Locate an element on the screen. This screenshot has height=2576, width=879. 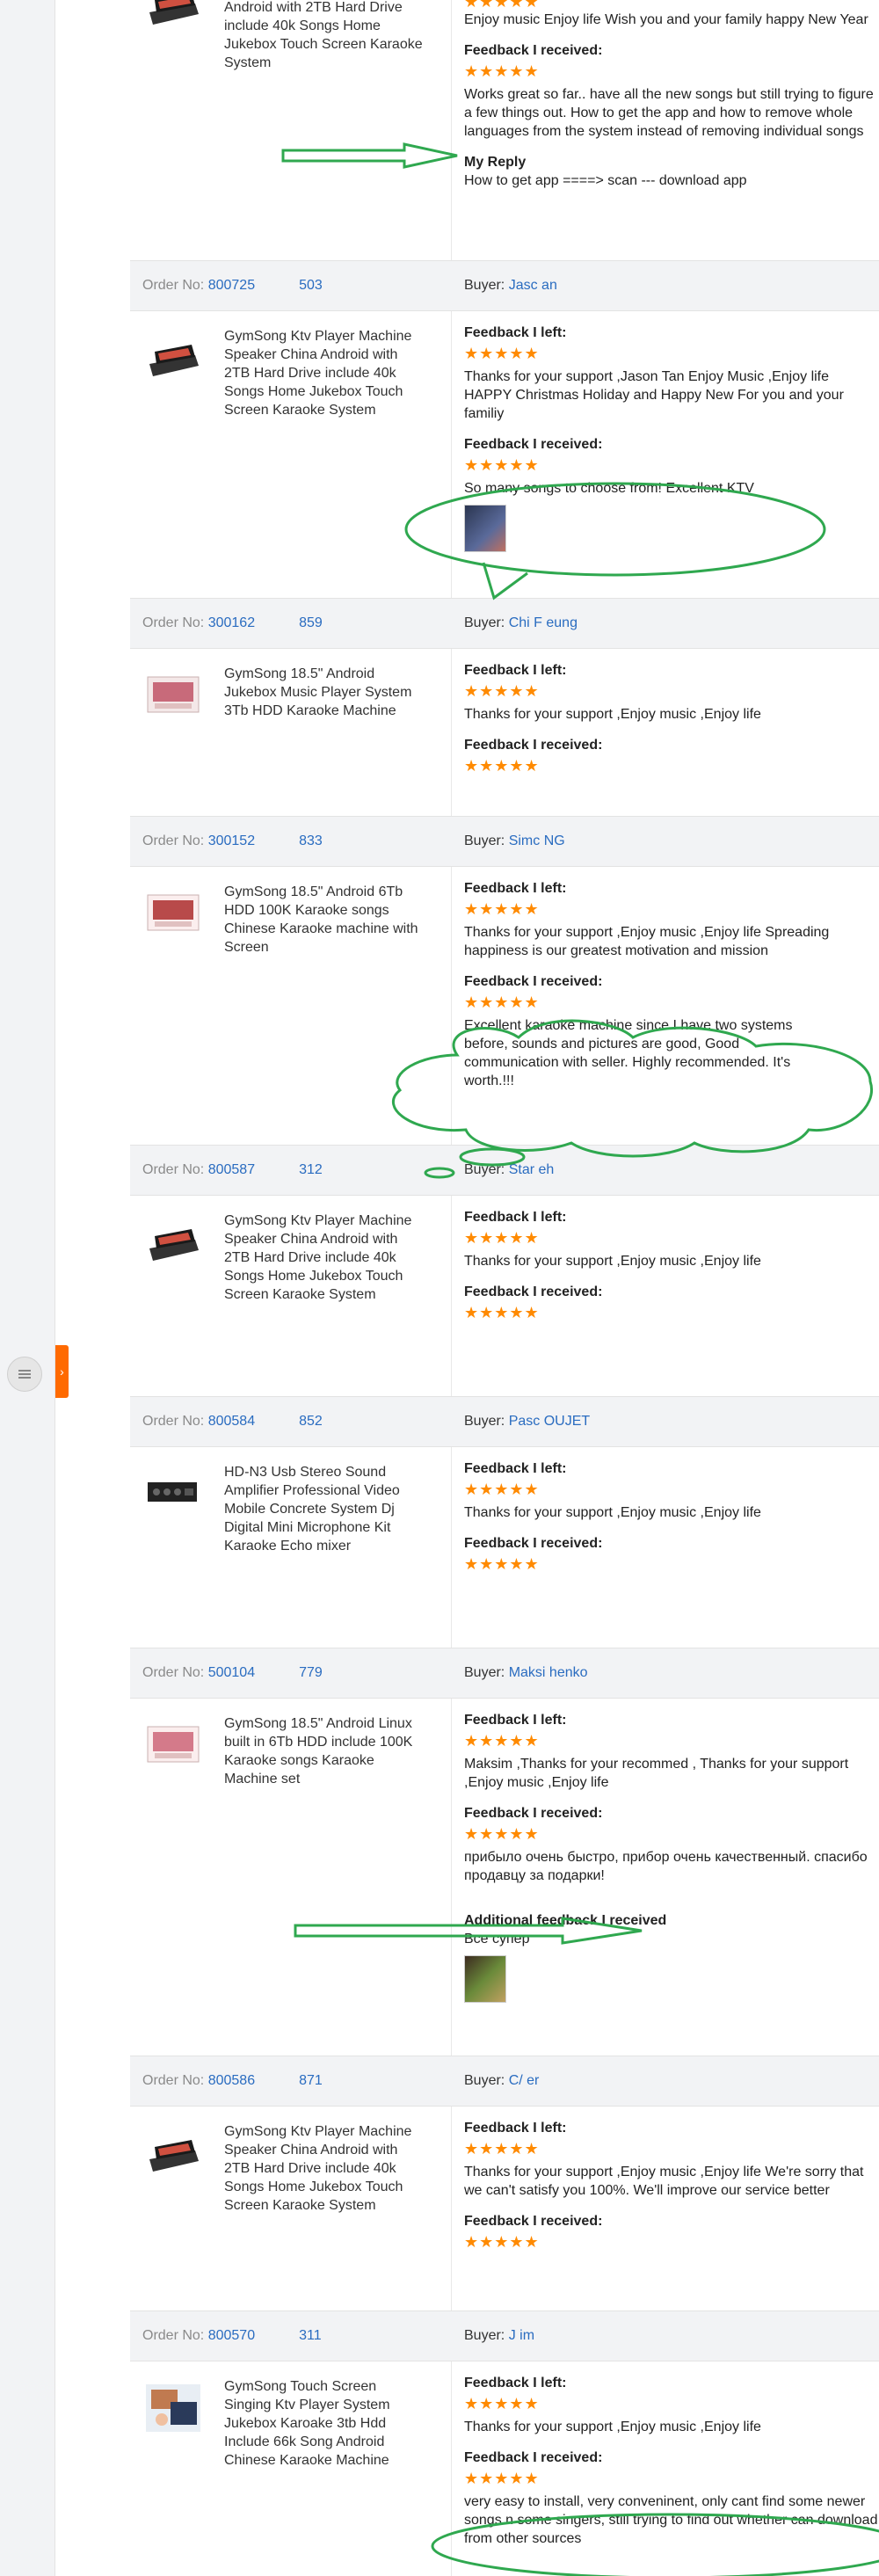
order-number: Order No: 800570 311 is located at coordinates (232, 2336).